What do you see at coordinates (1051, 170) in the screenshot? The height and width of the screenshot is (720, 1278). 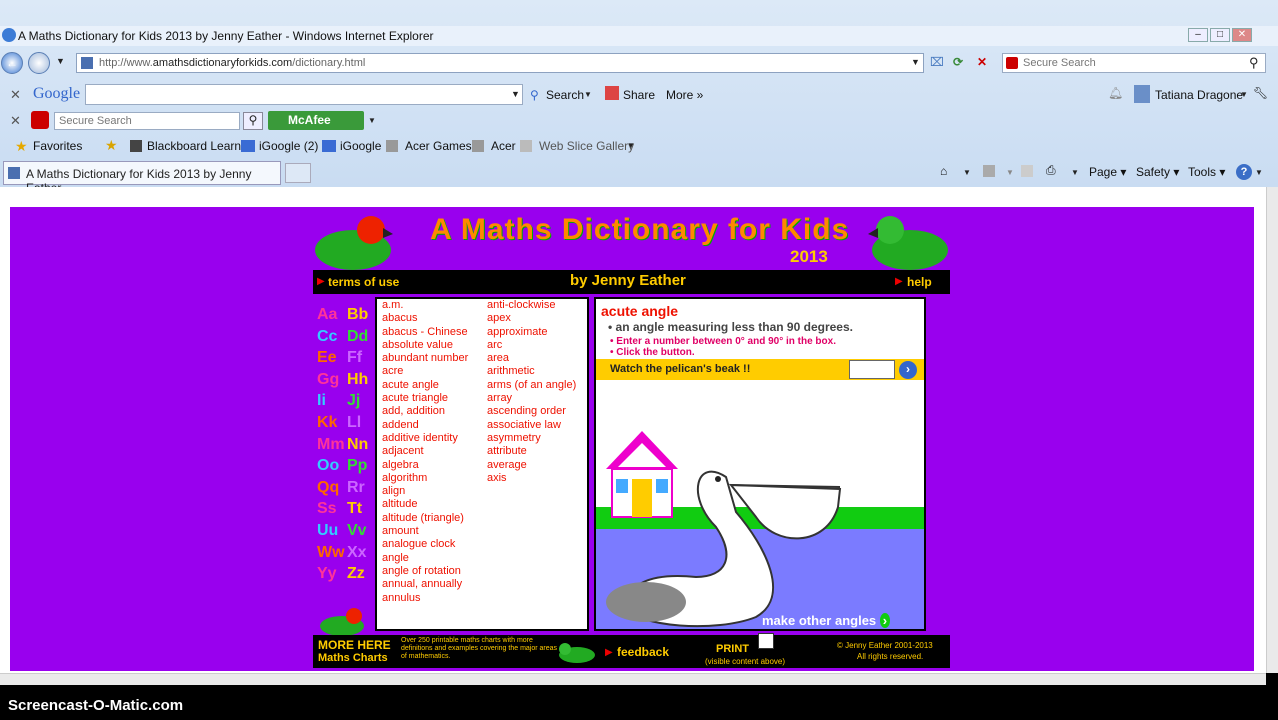 I see `print-icon: ⎙` at bounding box center [1051, 170].